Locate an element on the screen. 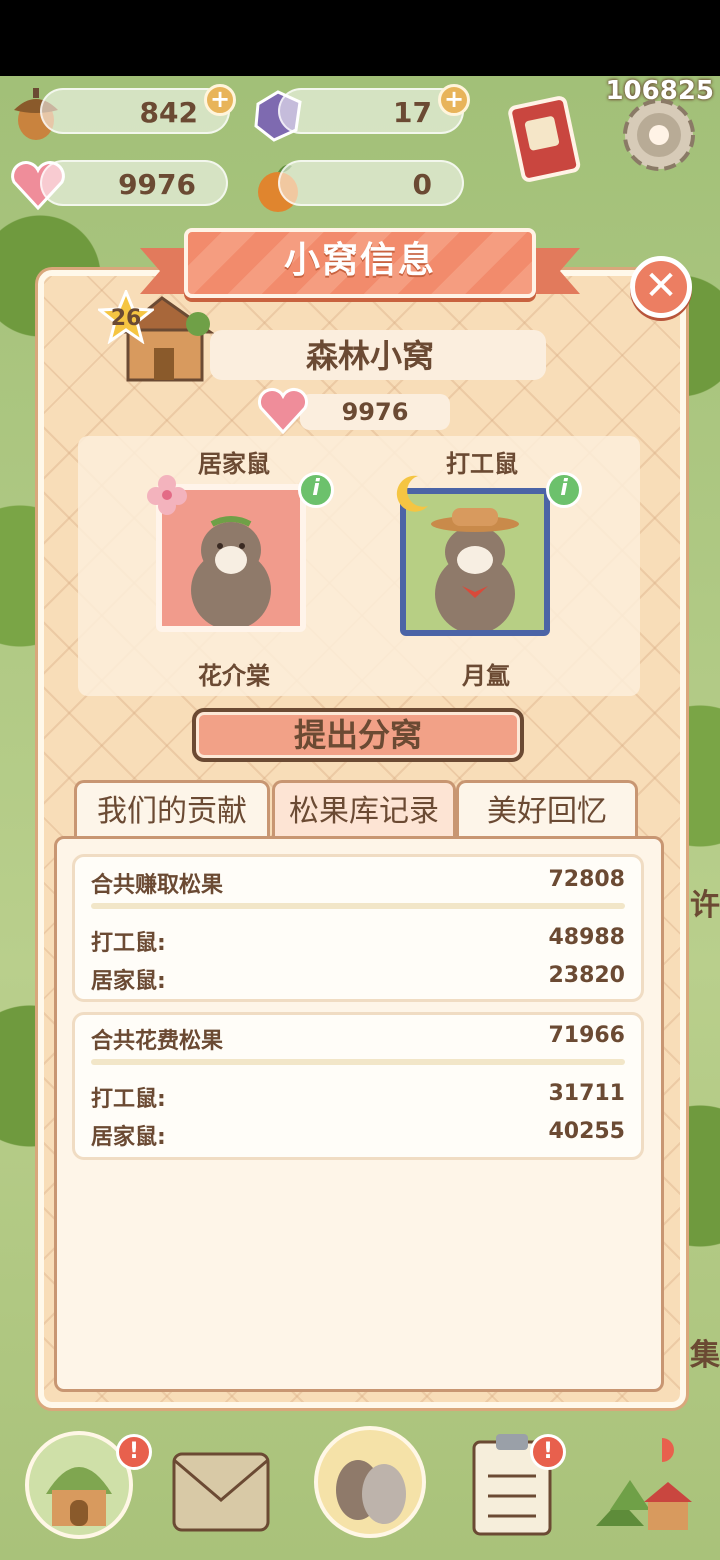  home-level: 26 is located at coordinates (126, 318).